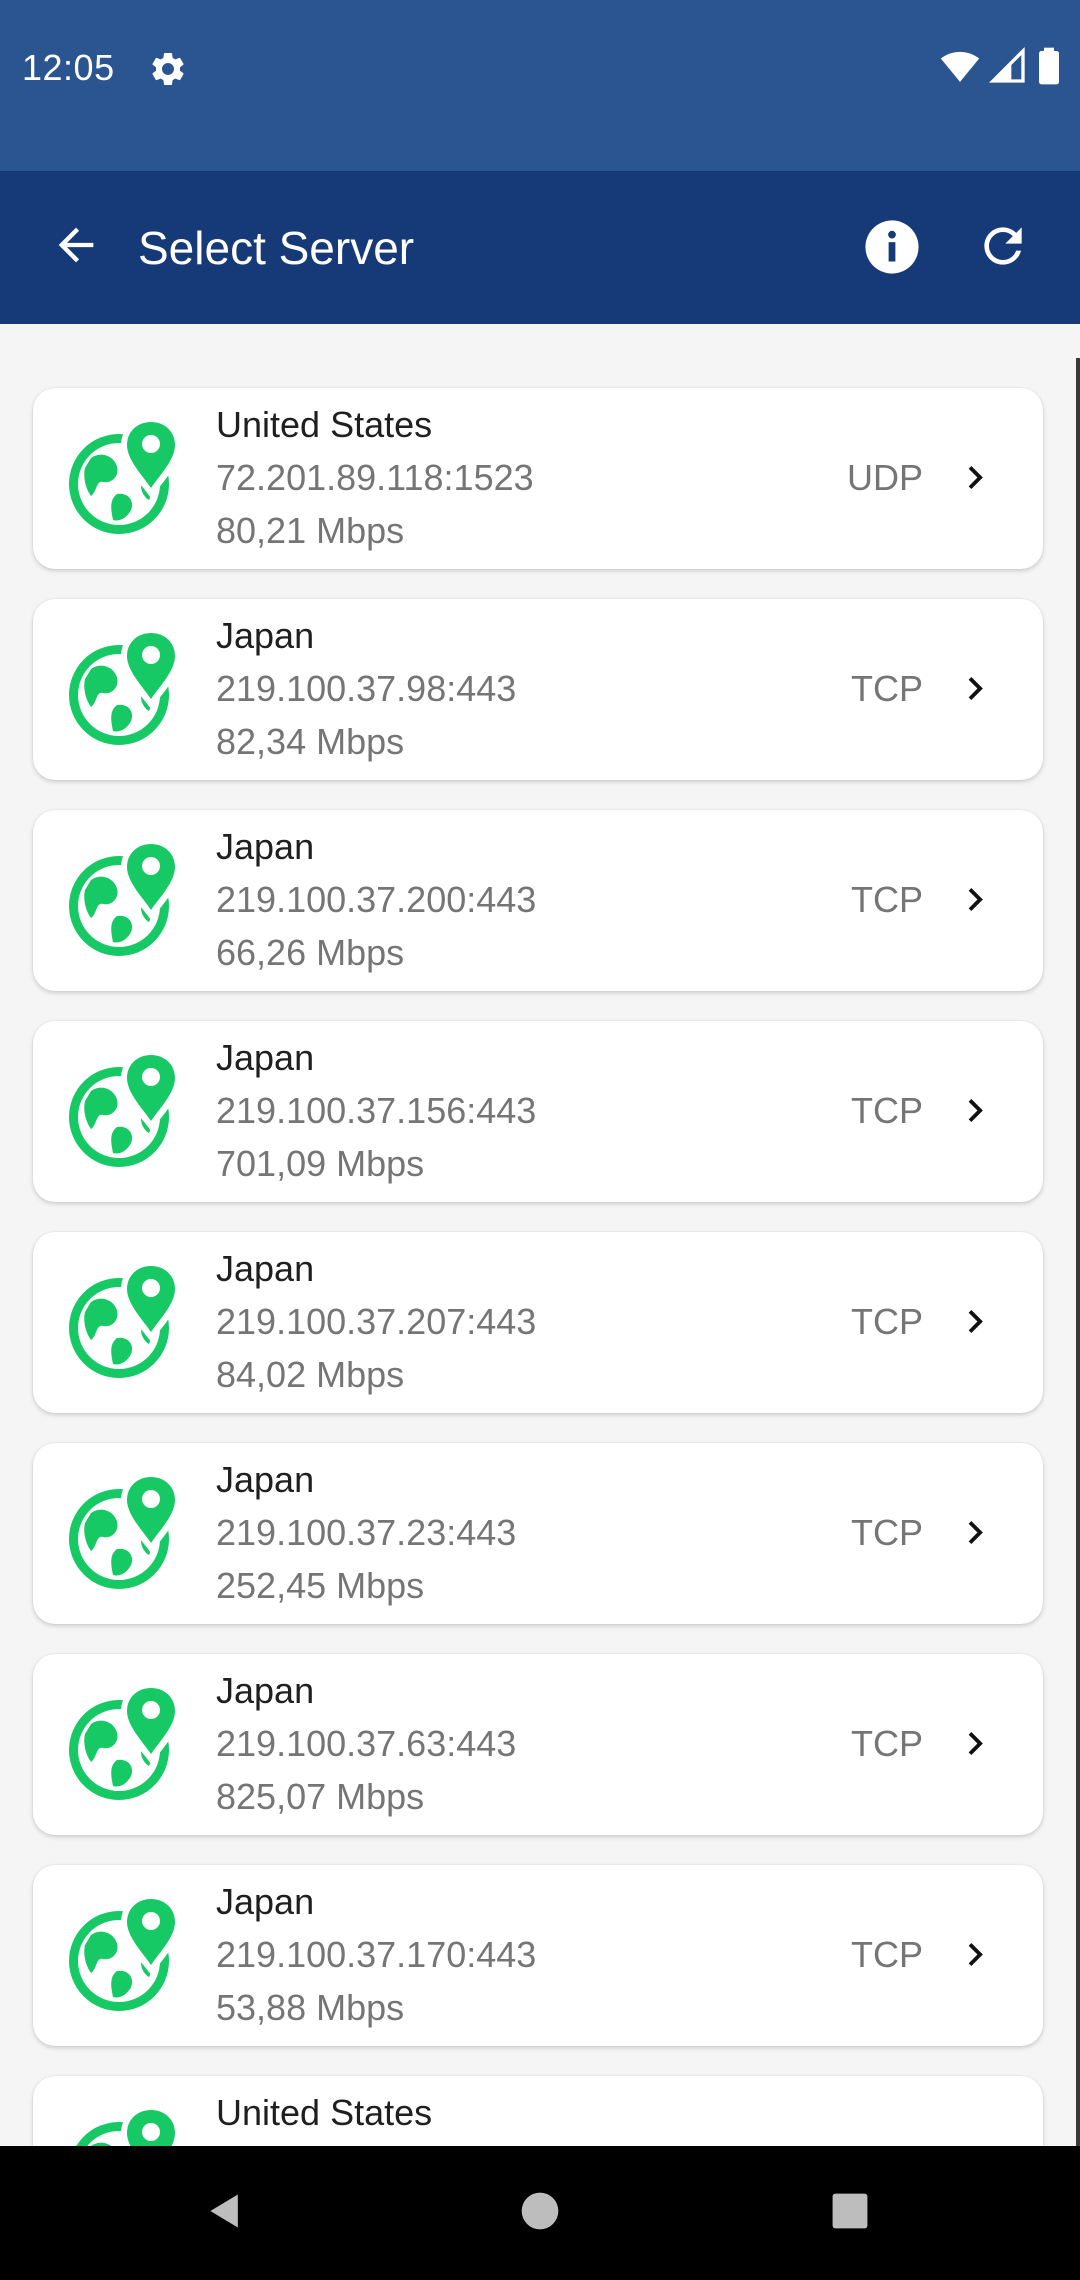 The image size is (1080, 2280). What do you see at coordinates (376, 1110) in the screenshot?
I see `server-address: 219.100.37.156:443` at bounding box center [376, 1110].